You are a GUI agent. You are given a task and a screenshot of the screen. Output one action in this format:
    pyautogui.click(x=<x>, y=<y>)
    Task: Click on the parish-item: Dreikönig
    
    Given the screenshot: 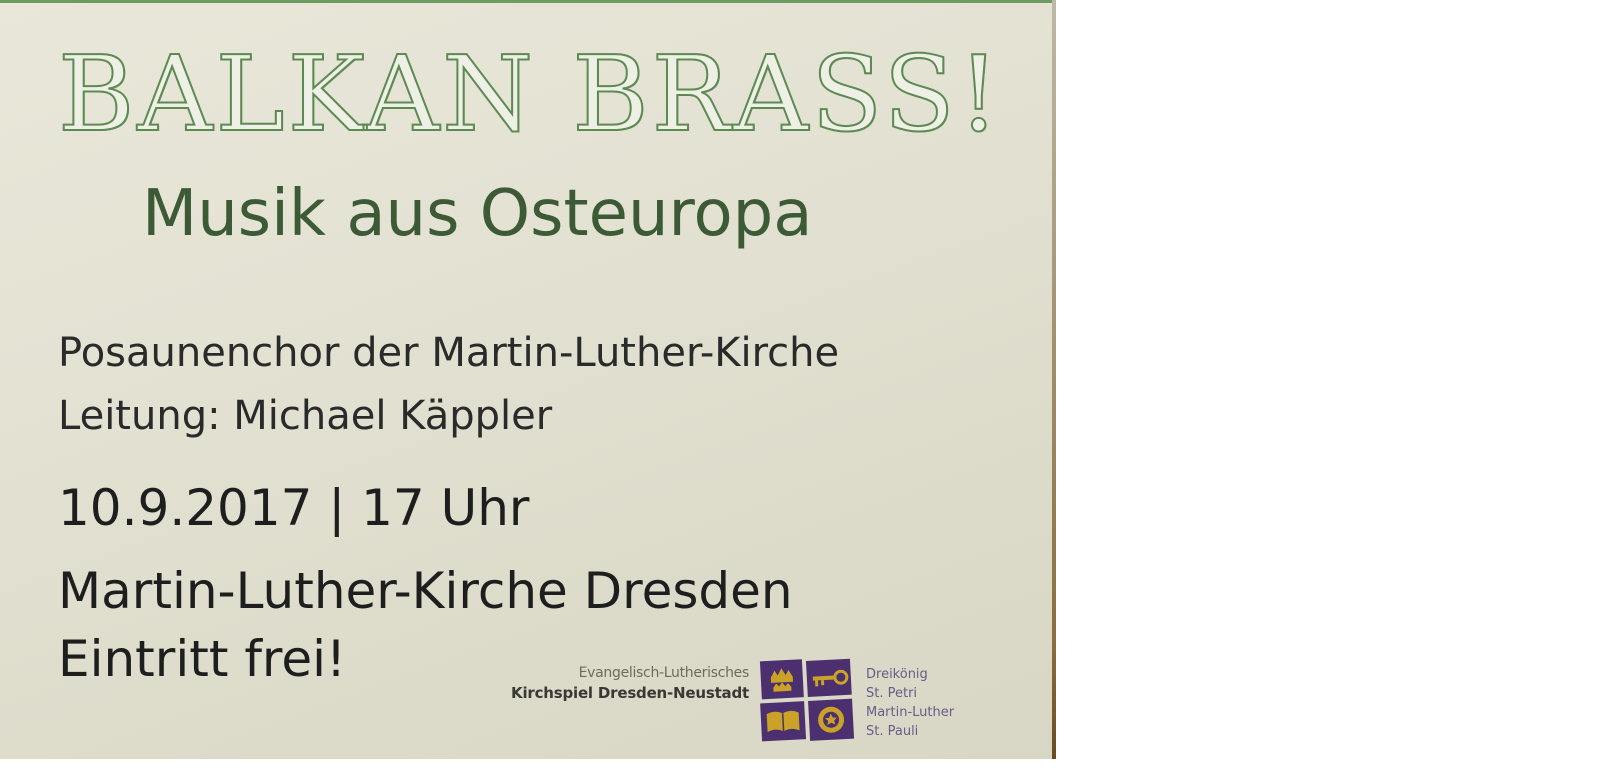 What is the action you would take?
    pyautogui.click(x=897, y=674)
    